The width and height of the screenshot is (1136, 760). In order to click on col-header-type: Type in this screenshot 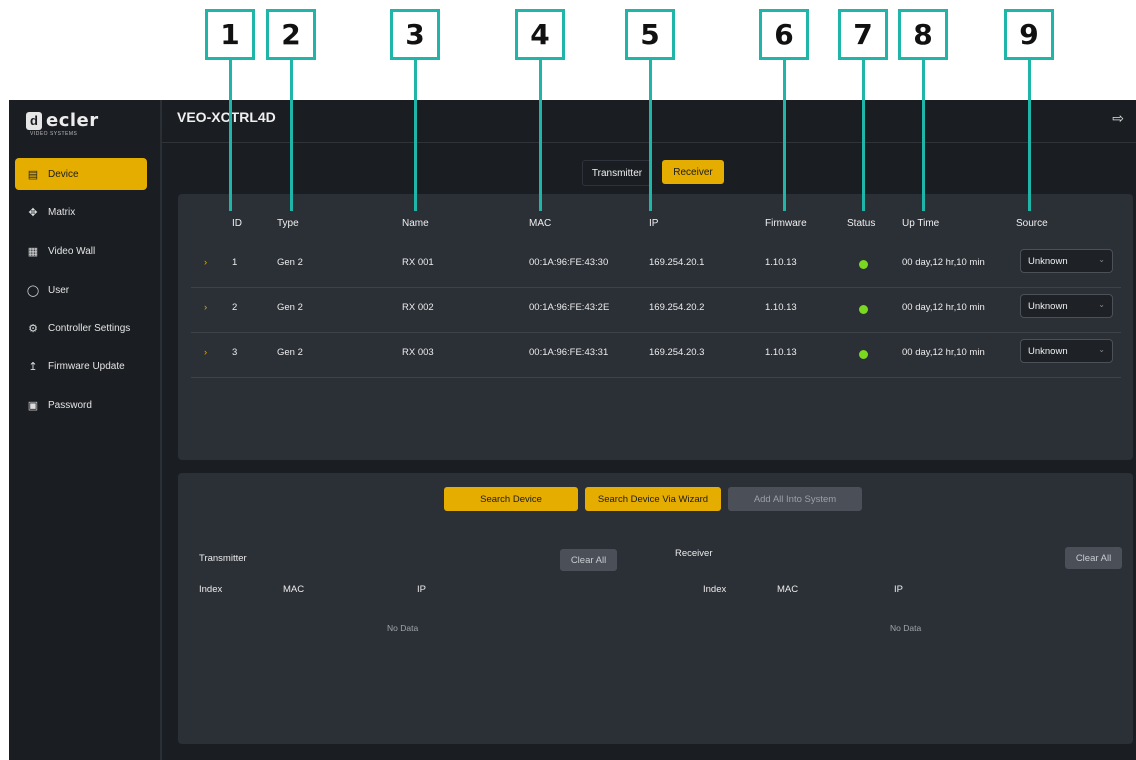, I will do `click(288, 223)`.